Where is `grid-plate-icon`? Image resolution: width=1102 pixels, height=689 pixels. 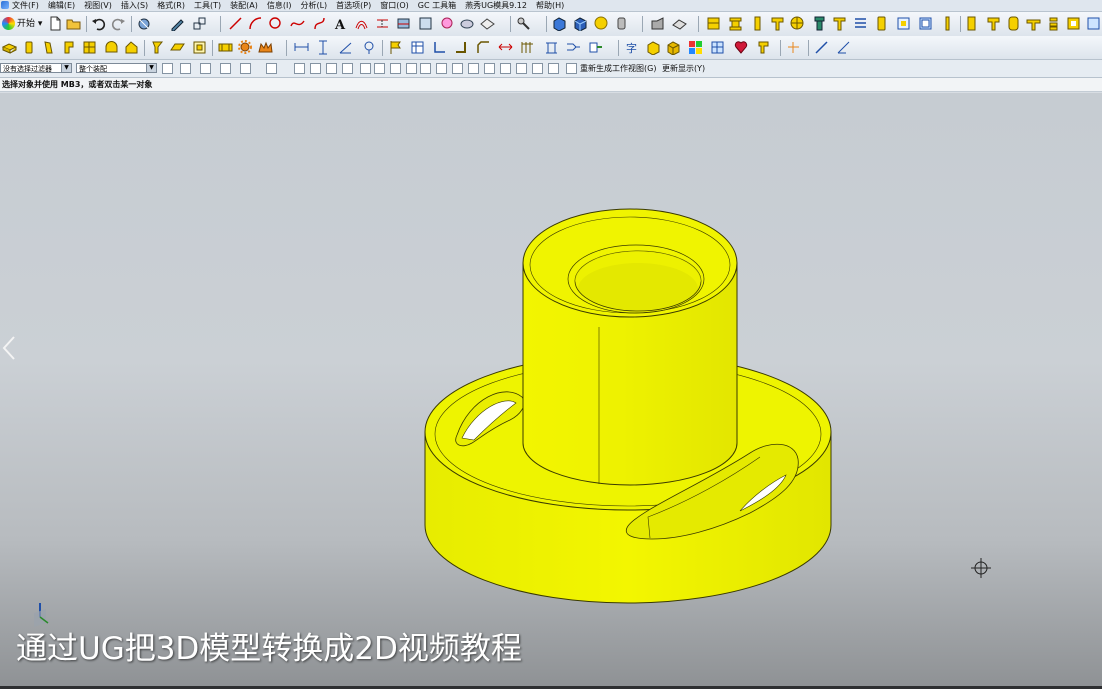 grid-plate-icon is located at coordinates (89, 47).